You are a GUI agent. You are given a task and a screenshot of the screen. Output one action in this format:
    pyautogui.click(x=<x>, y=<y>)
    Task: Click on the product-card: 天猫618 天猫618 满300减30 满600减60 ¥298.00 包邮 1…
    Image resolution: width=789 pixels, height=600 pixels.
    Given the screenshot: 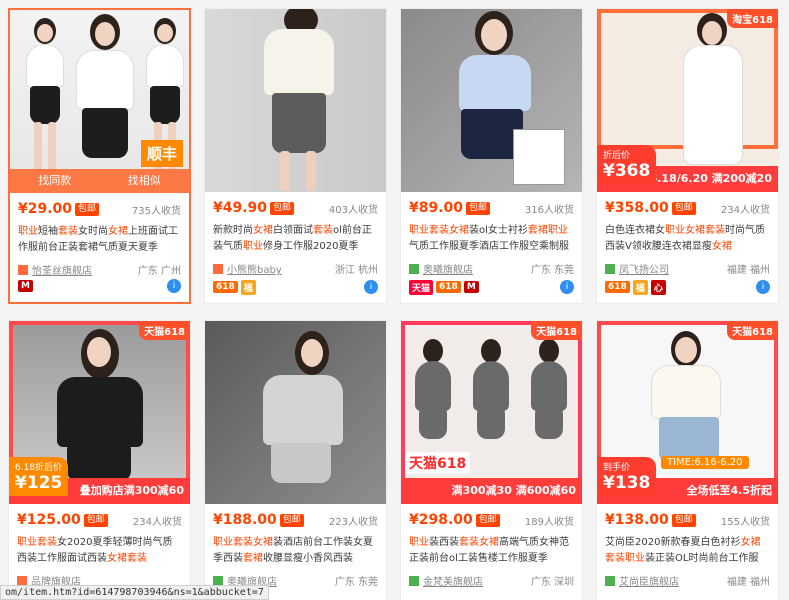 What is the action you would take?
    pyautogui.click(x=491, y=460)
    